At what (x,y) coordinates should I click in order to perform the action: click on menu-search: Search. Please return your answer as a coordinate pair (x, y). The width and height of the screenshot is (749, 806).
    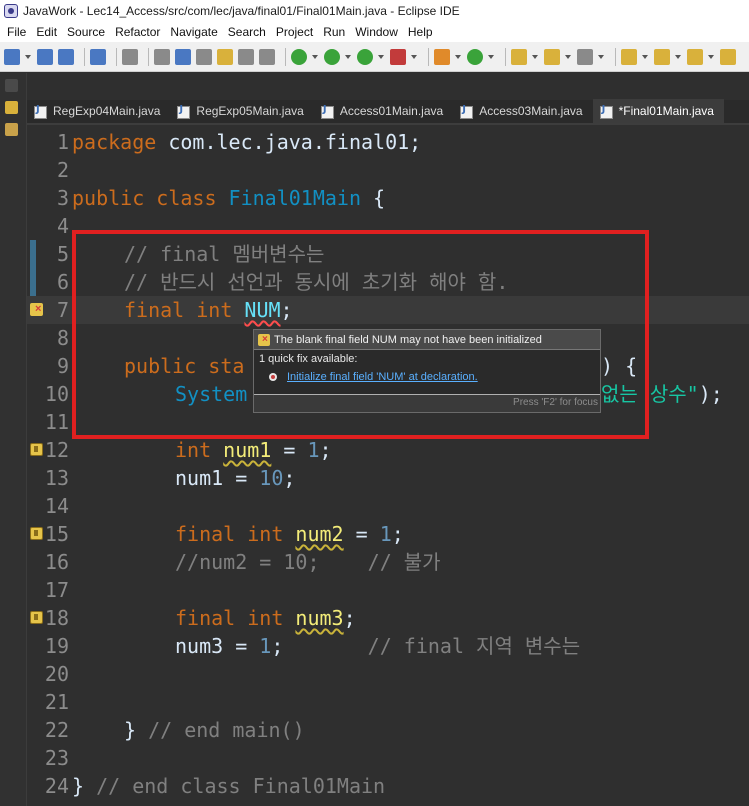
    Looking at the image, I should click on (247, 32).